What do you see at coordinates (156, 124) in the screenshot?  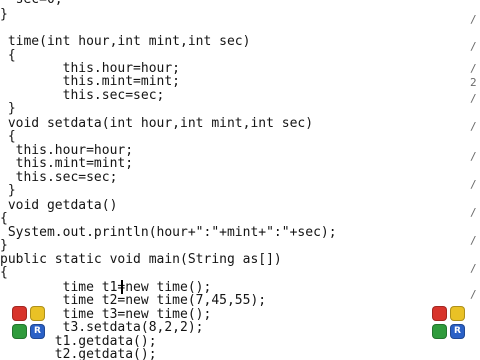 I see `code-line-9: void setdata(int hour,int mint,int sec)` at bounding box center [156, 124].